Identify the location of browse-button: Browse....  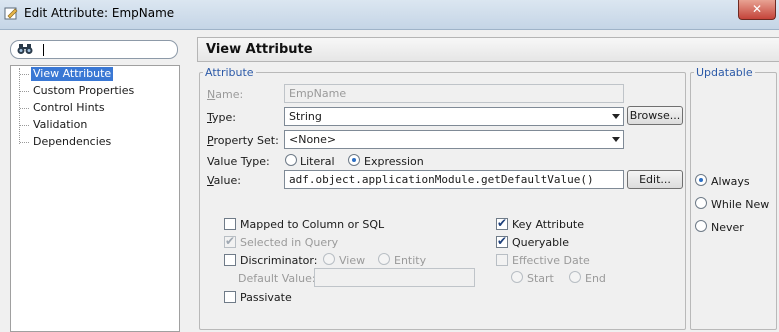
(655, 115).